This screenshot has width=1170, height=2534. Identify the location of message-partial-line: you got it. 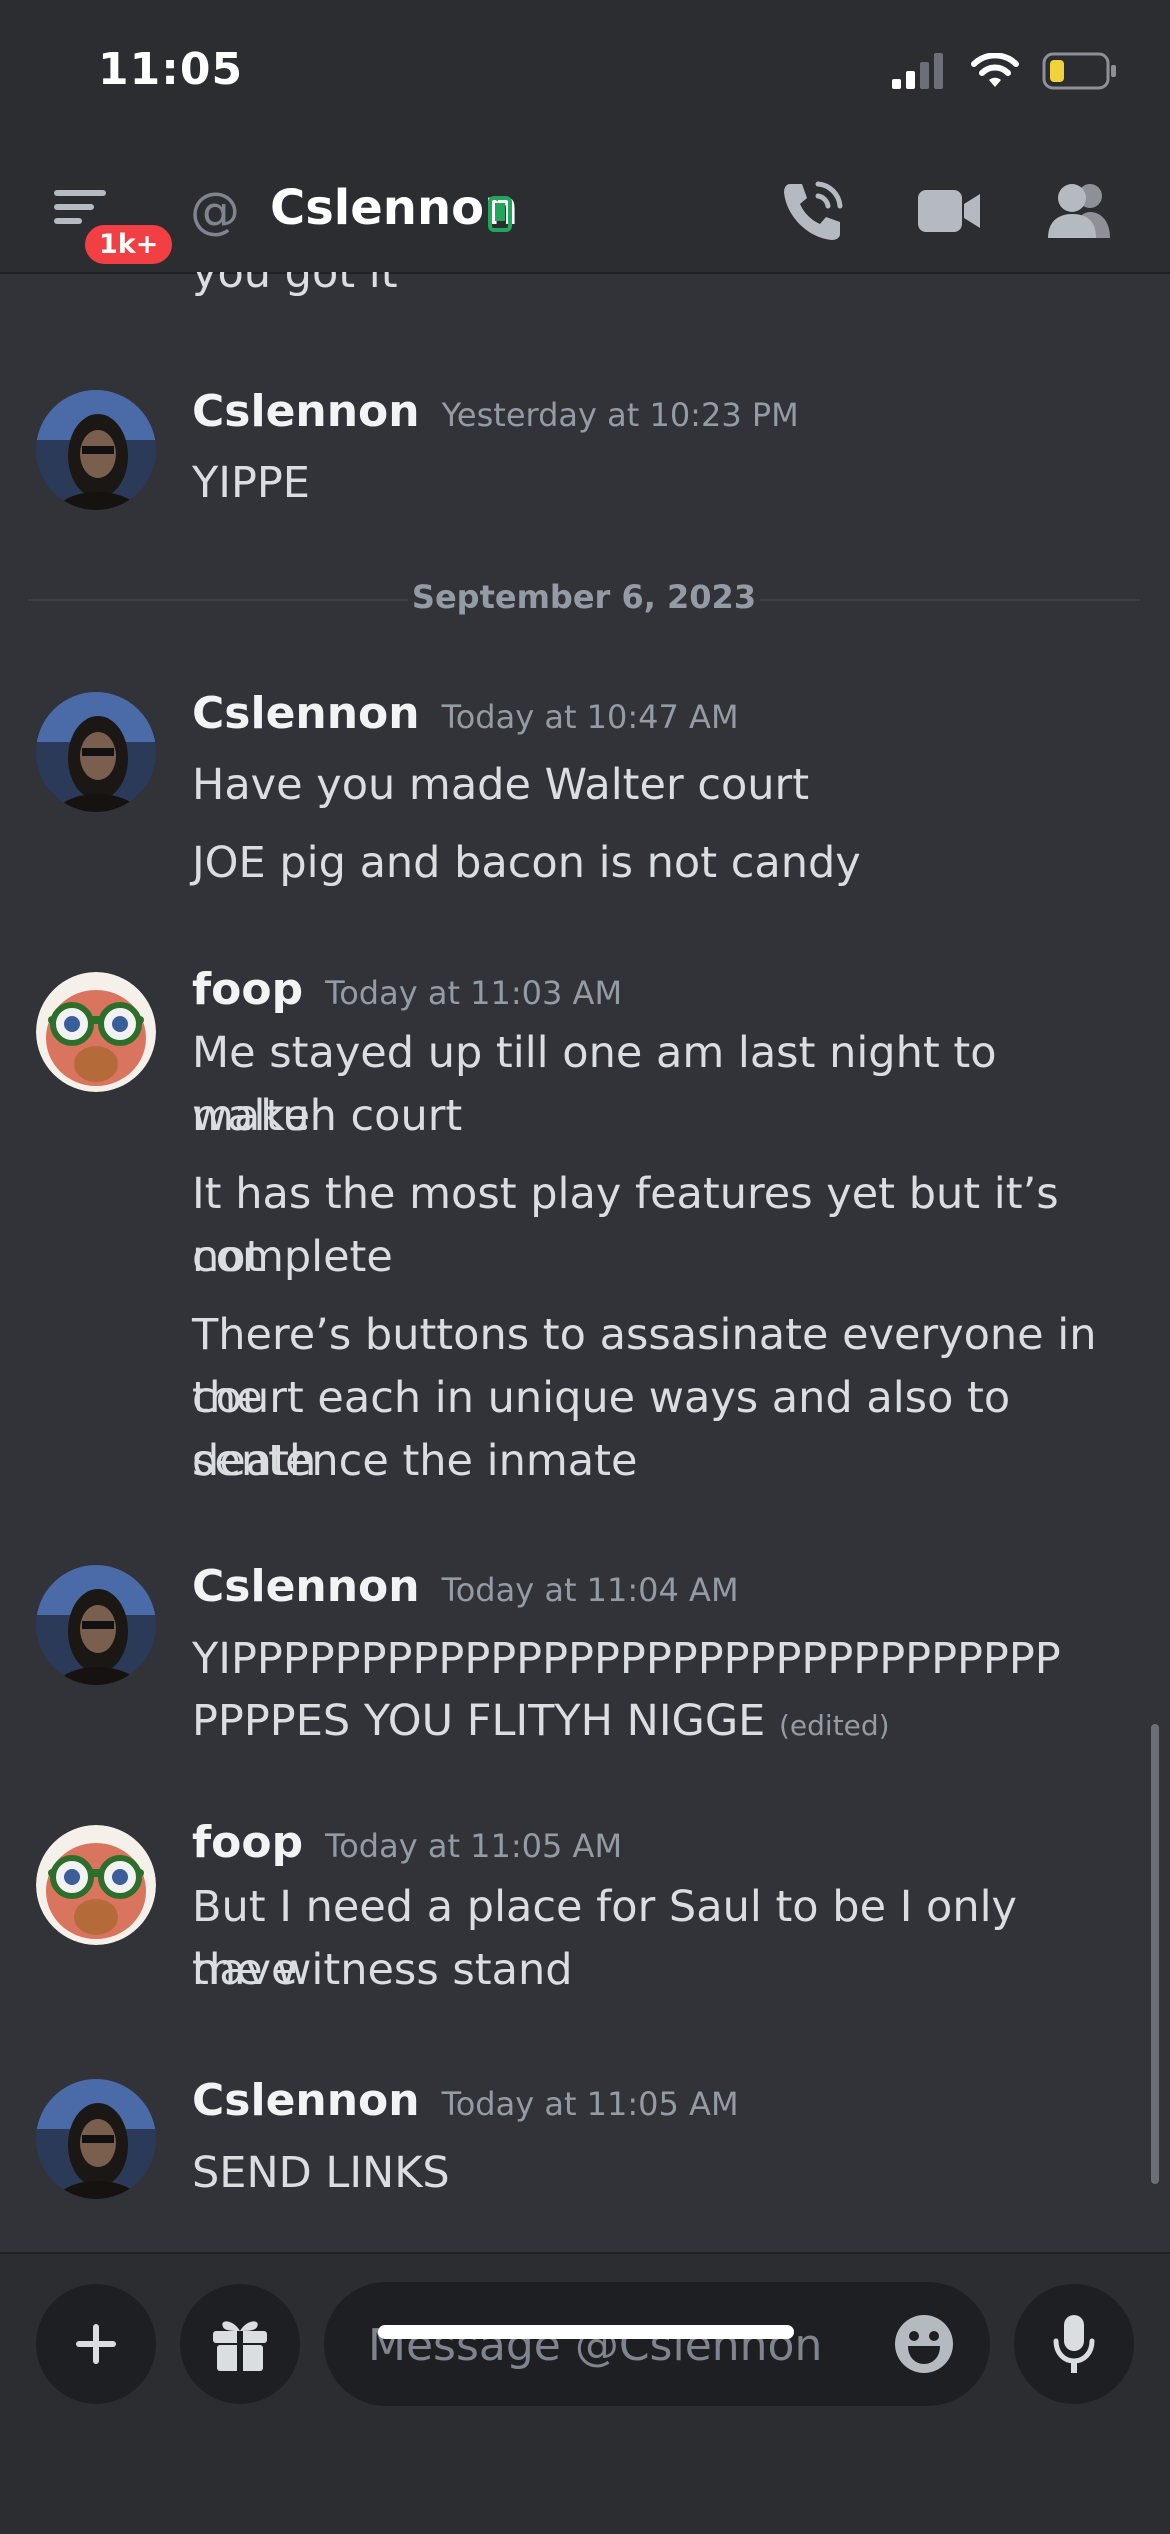
(295, 285).